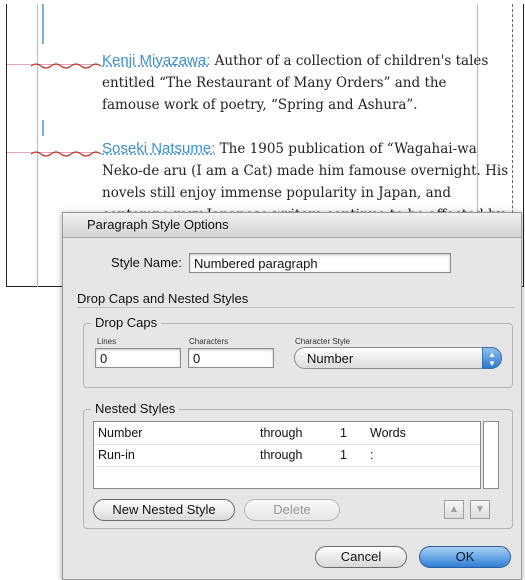 This screenshot has height=580, width=525. What do you see at coordinates (156, 60) in the screenshot?
I see `run-in-name: Kenji Miyazawa:` at bounding box center [156, 60].